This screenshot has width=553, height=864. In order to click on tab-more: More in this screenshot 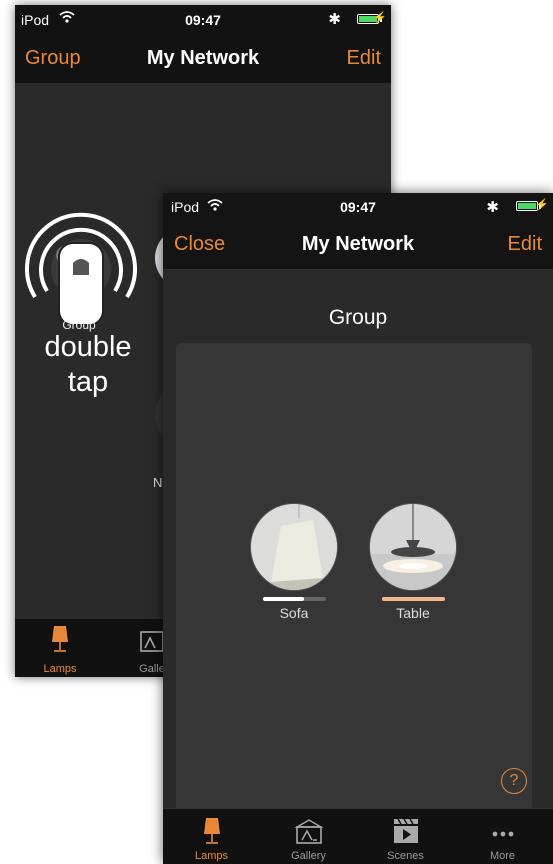, I will do `click(502, 836)`.